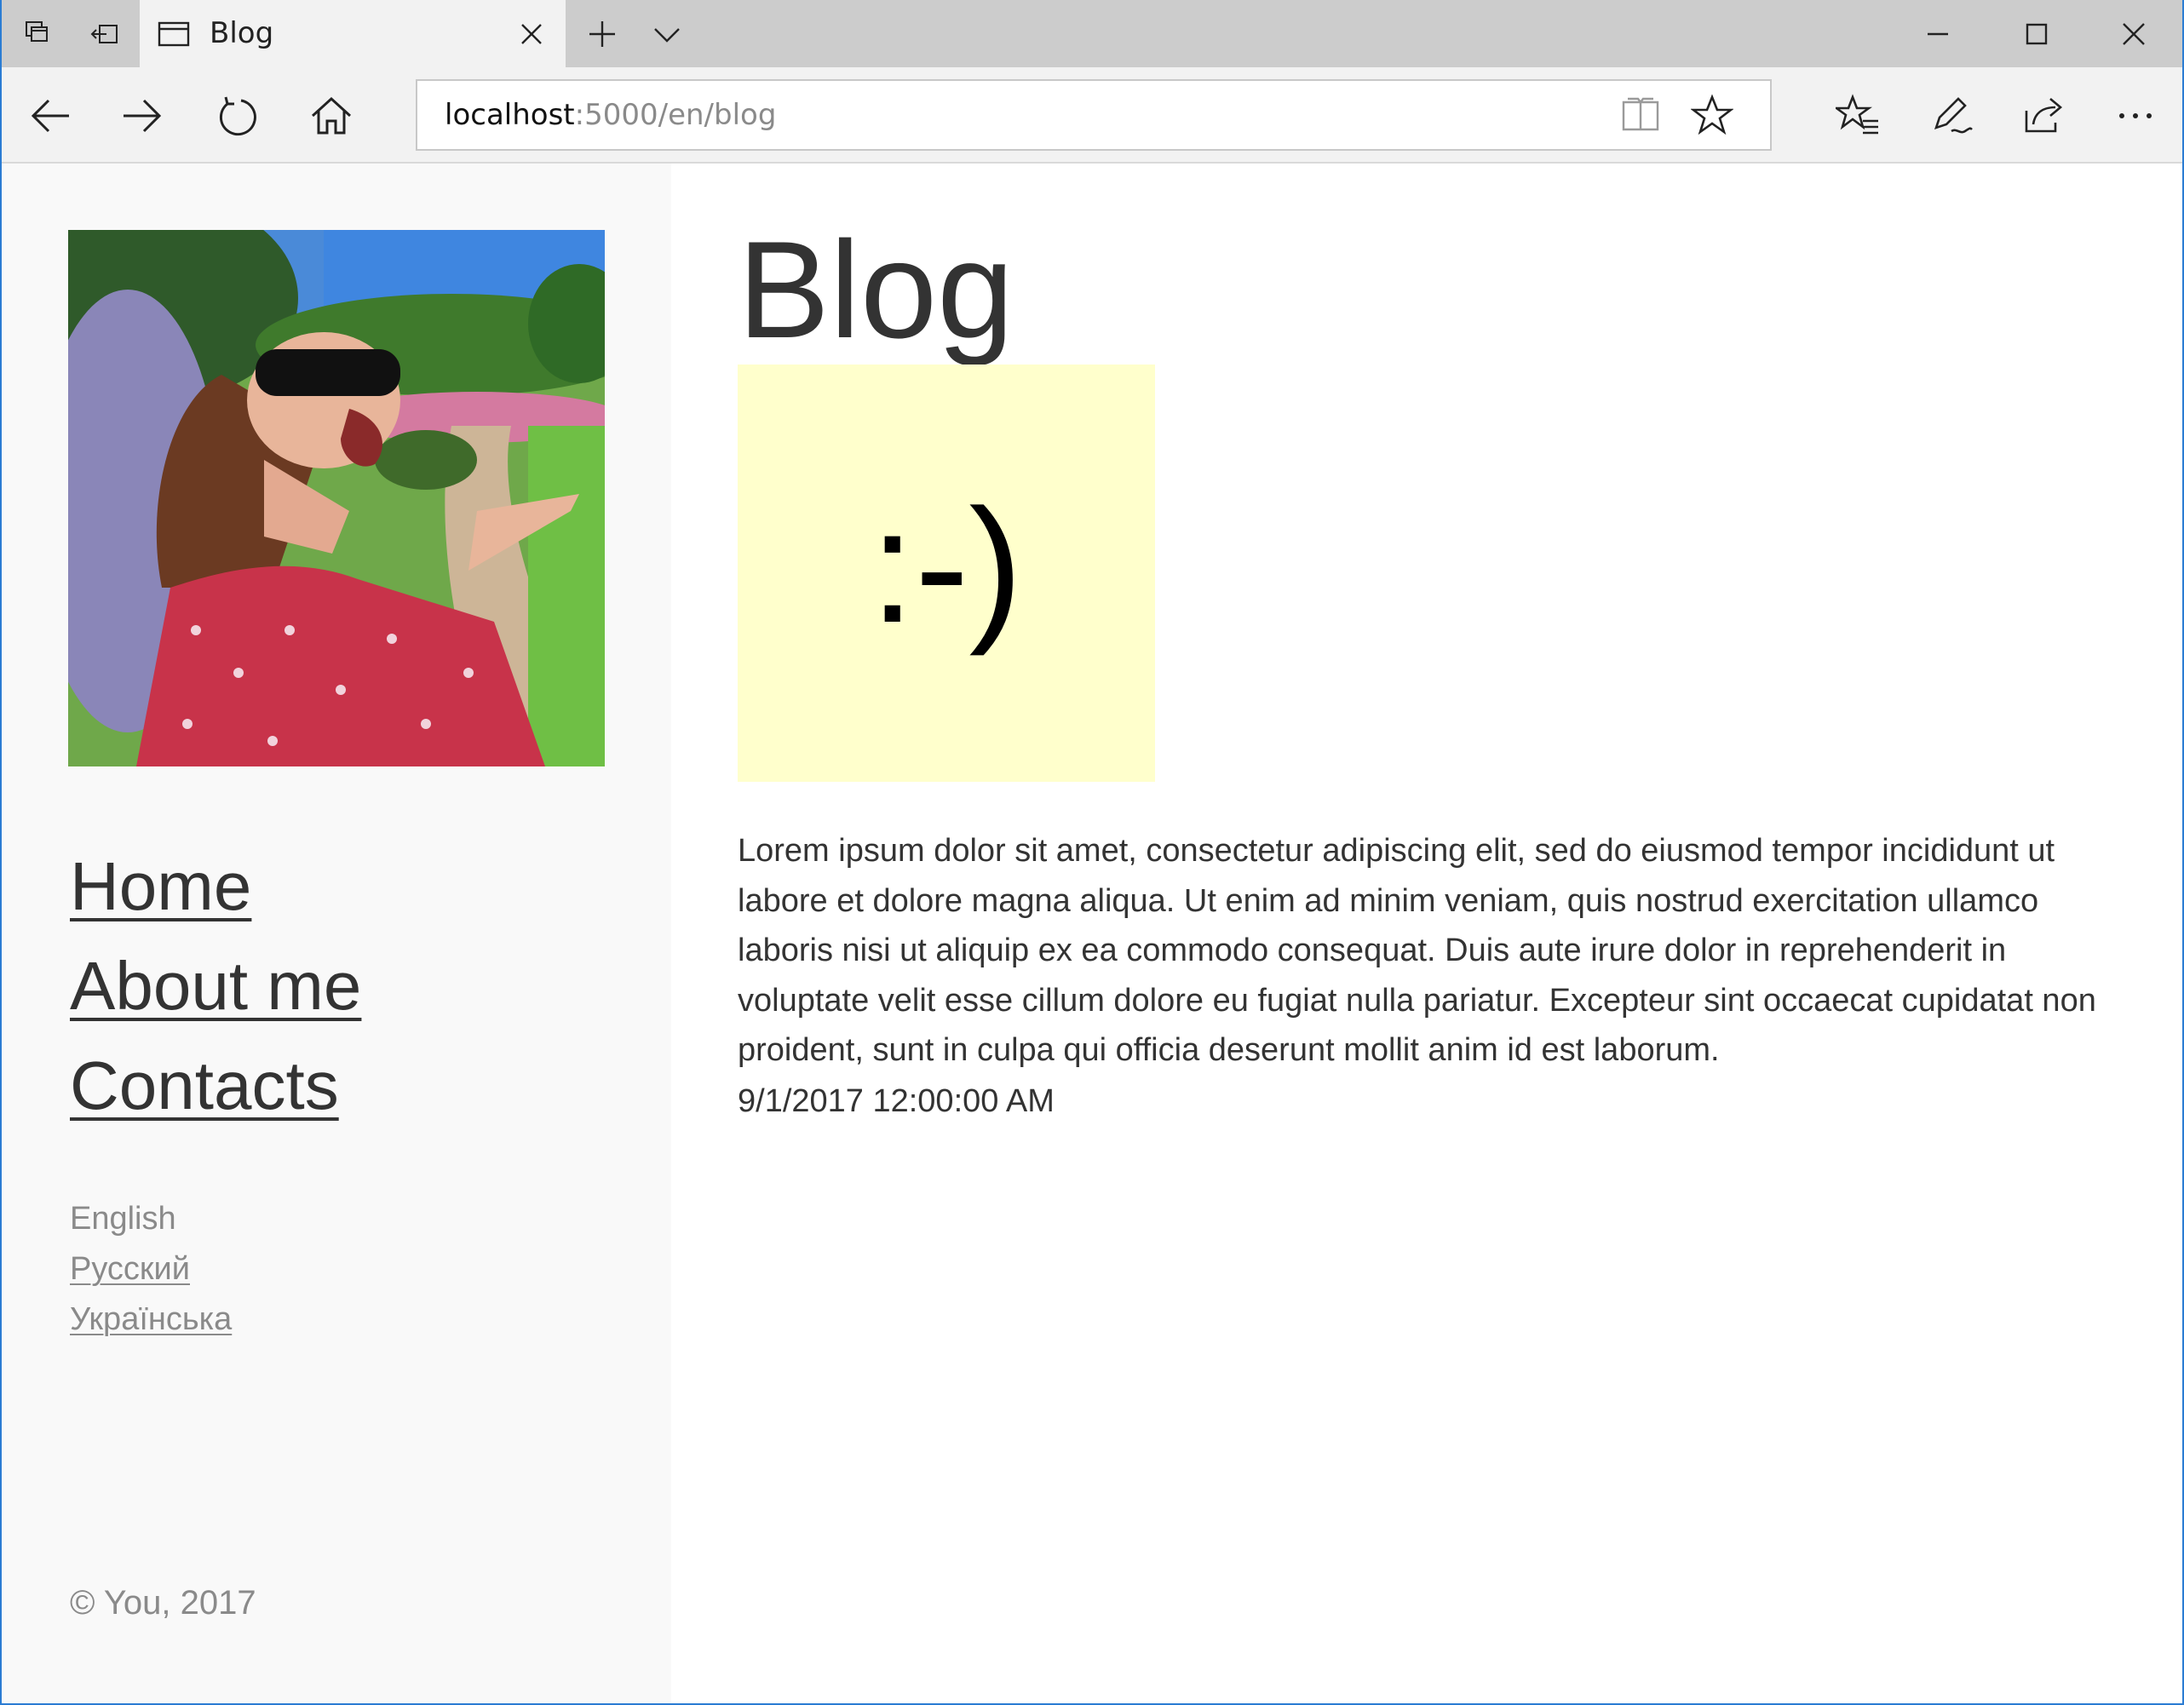  Describe the element at coordinates (896, 1101) in the screenshot. I see `post-date: 9/1/2017 12:00:00 AM` at that location.